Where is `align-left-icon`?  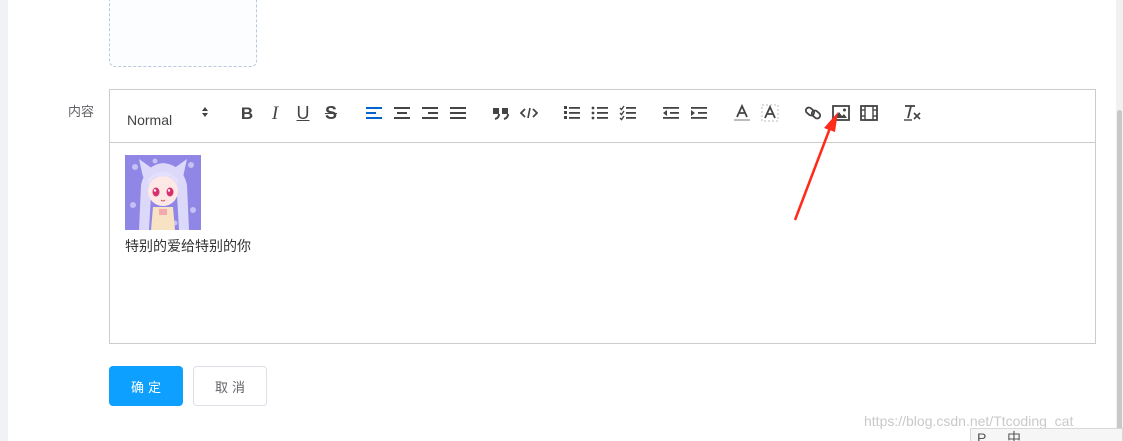
align-left-icon is located at coordinates (374, 113).